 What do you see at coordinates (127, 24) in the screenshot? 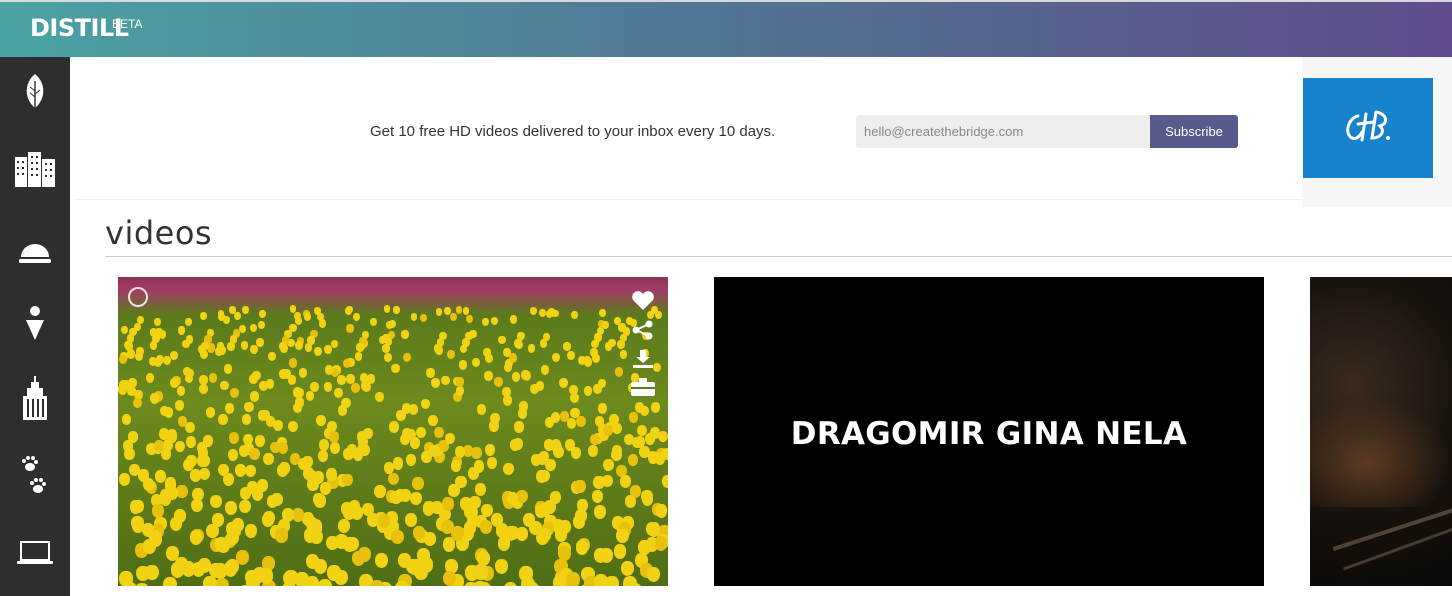
I see `beta-badge: BETA` at bounding box center [127, 24].